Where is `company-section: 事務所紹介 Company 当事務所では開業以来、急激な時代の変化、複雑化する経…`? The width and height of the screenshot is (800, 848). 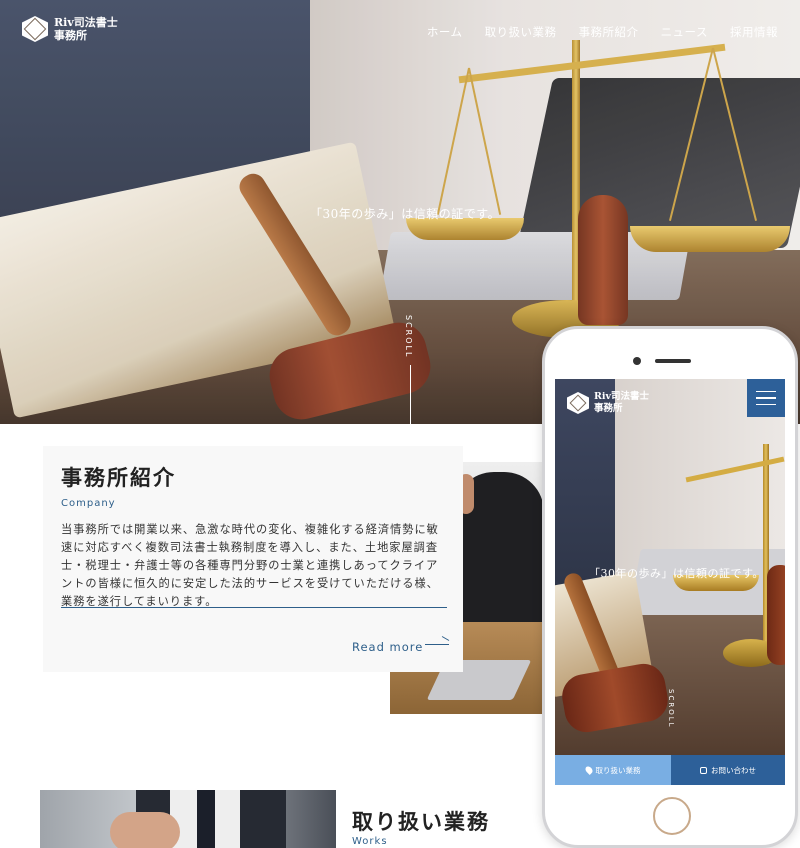 company-section: 事務所紹介 Company 当事務所では開業以来、急激な時代の変化、複雑化する経… is located at coordinates (253, 559).